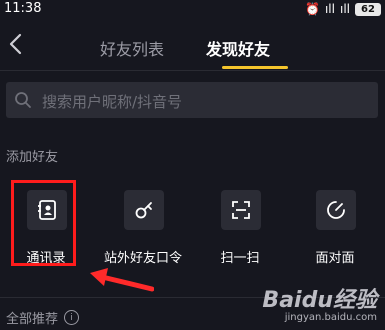 The image size is (385, 330). What do you see at coordinates (368, 9) in the screenshot?
I see `battery-icon: 62` at bounding box center [368, 9].